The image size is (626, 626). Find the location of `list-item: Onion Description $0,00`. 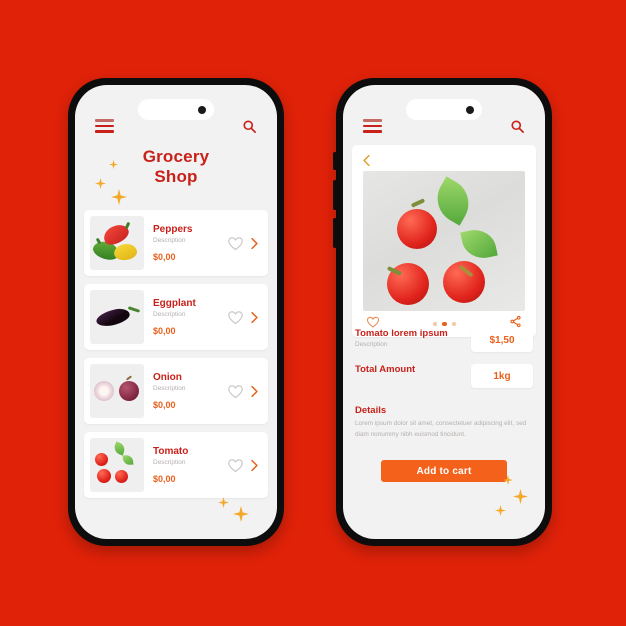

list-item: Onion Description $0,00 is located at coordinates (176, 391).